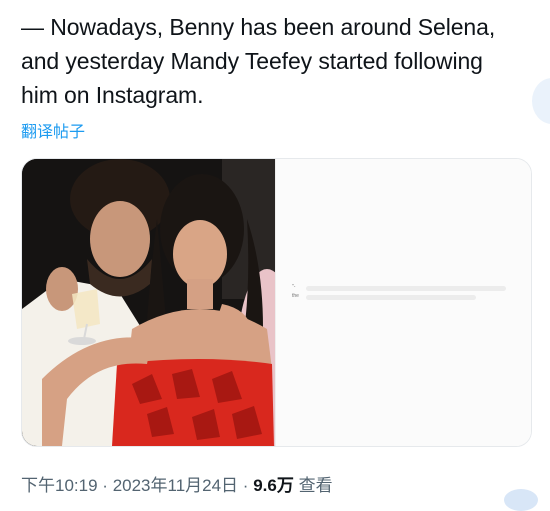 The image size is (550, 511). I want to click on views-label: 查看, so click(315, 485).